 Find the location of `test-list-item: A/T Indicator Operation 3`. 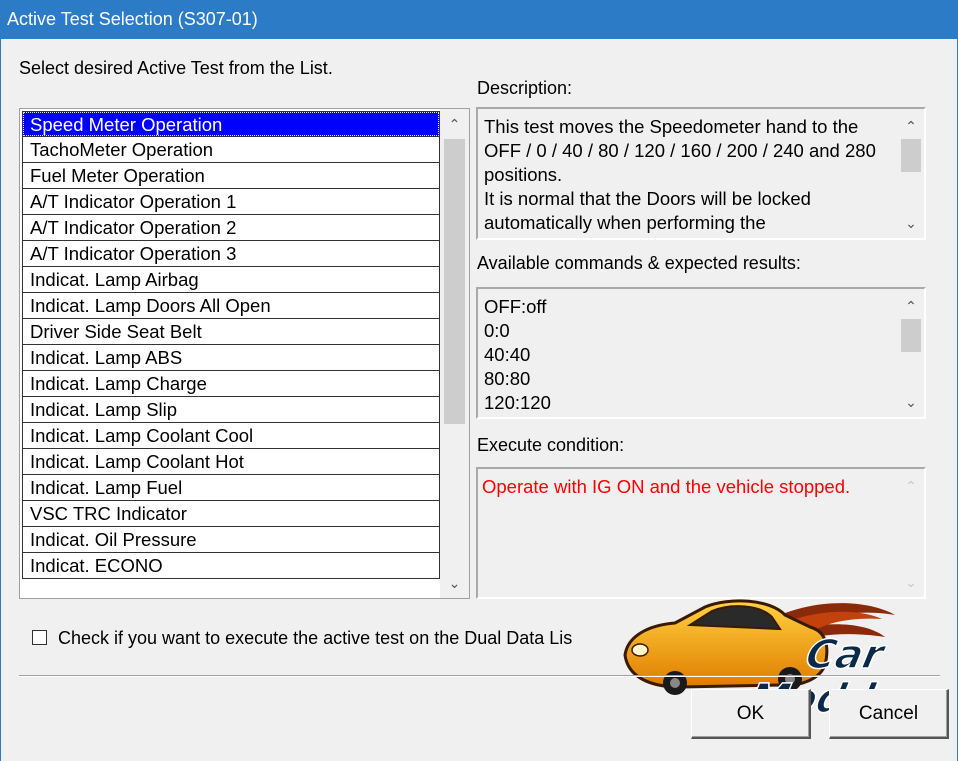

test-list-item: A/T Indicator Operation 3 is located at coordinates (231, 254).